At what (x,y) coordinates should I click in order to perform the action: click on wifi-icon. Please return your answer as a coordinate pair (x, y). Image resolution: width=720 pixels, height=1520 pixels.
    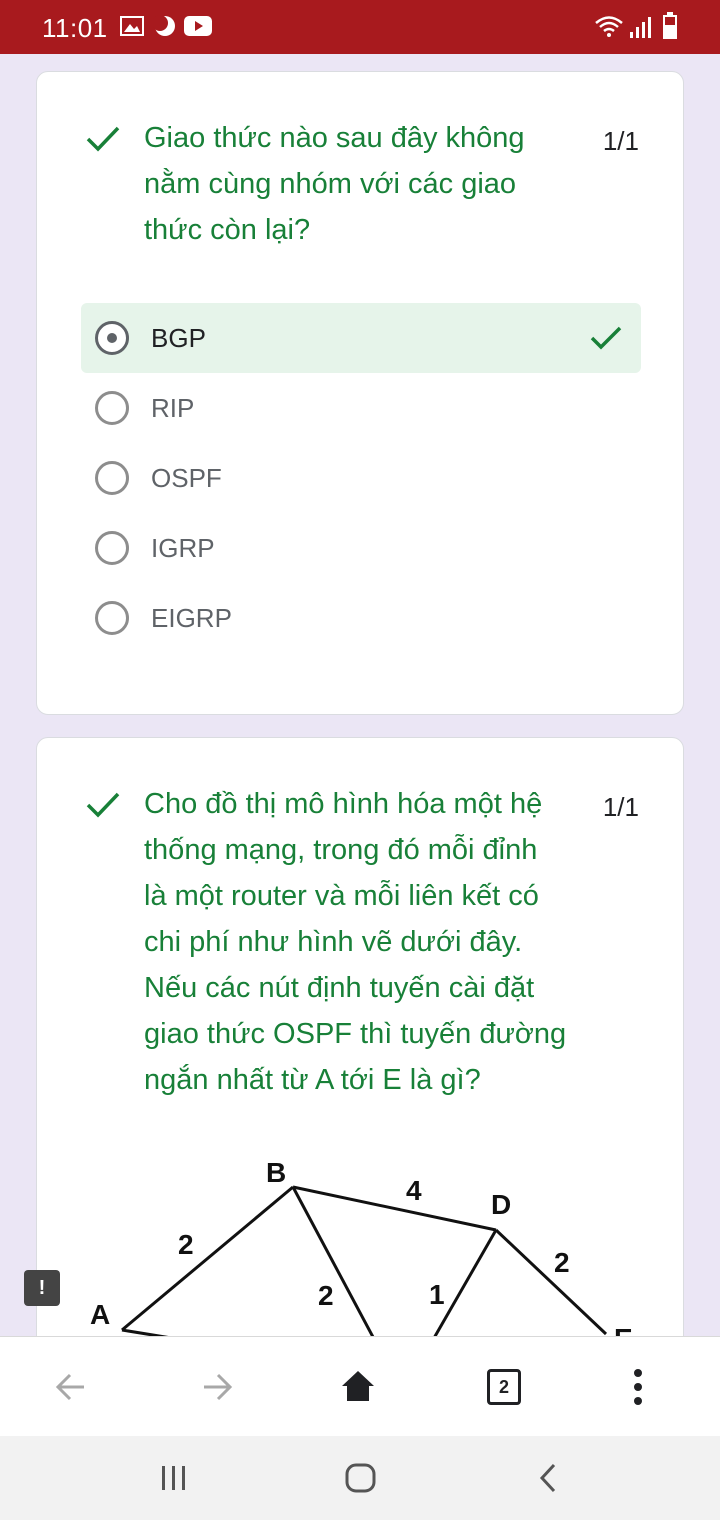
    Looking at the image, I should click on (609, 26).